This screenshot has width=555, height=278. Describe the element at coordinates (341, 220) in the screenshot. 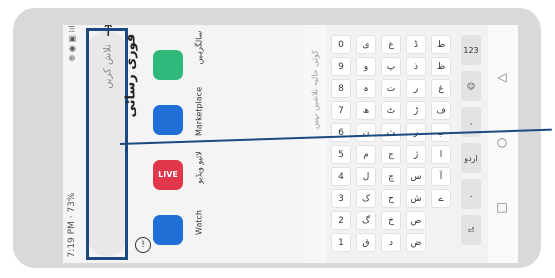

I see `key-numbers-8: 2` at that location.